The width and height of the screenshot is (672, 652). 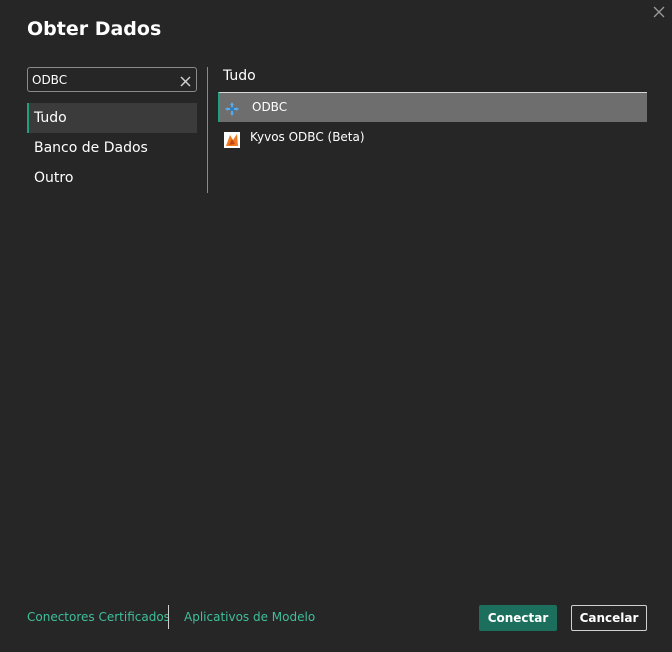 What do you see at coordinates (50, 118) in the screenshot?
I see `category-label: Tudo` at bounding box center [50, 118].